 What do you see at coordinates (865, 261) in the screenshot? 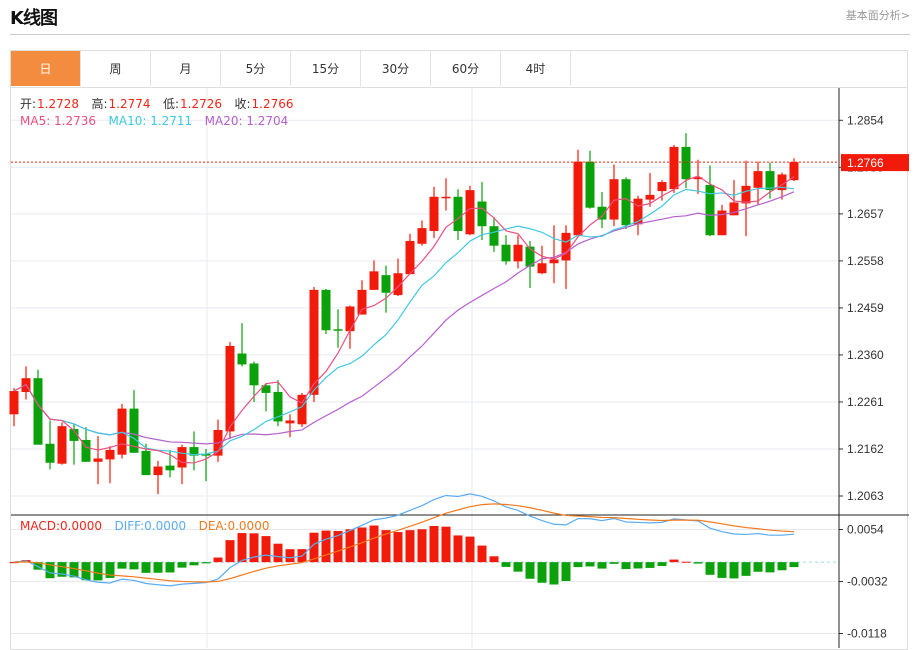
I see `price-tick-label: 1.2558` at bounding box center [865, 261].